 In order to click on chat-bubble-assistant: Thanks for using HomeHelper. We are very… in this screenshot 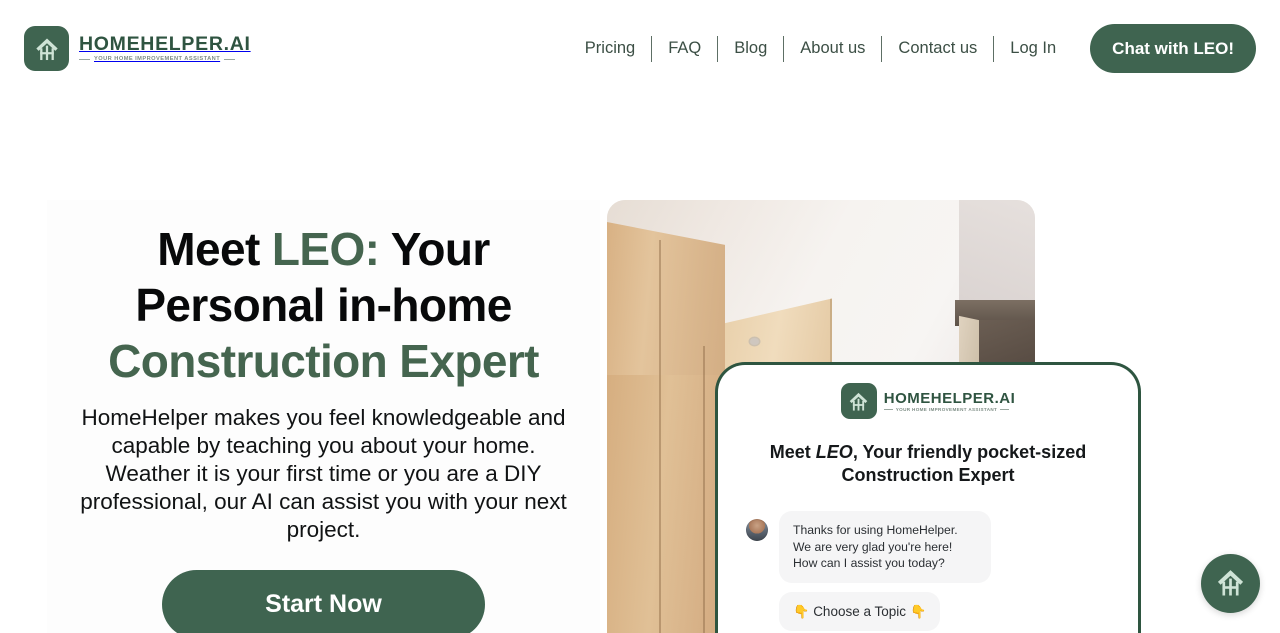, I will do `click(885, 547)`.